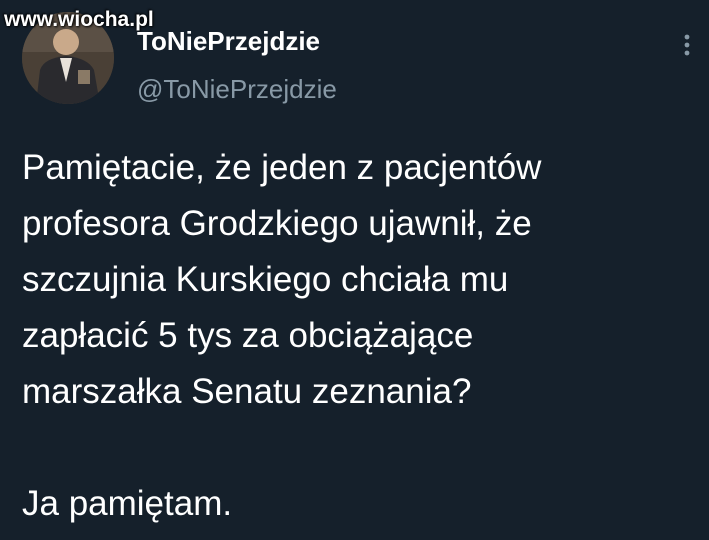 This screenshot has width=709, height=540. What do you see at coordinates (265, 279) in the screenshot?
I see `tweet-line: szczujnia Kurskiego chciała mu` at bounding box center [265, 279].